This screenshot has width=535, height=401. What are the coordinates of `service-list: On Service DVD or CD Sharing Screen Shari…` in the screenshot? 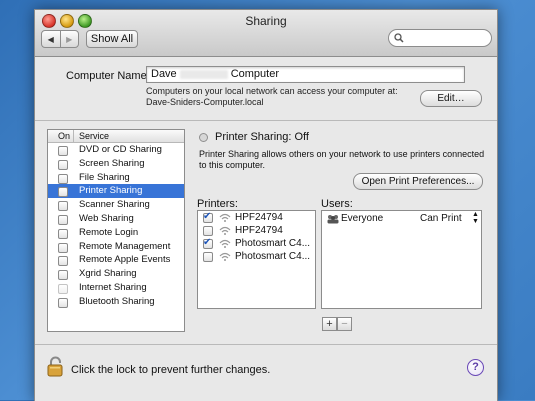 It's located at (116, 230).